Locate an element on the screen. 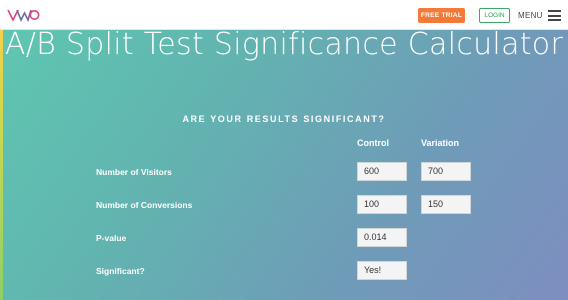 This screenshot has height=300, width=568. vwo-logo-icon is located at coordinates (23, 15).